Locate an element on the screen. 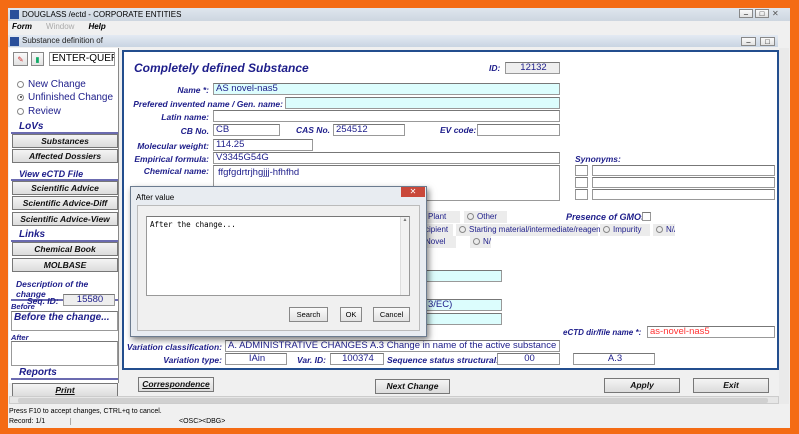  record-indicator: Record: 1/1 is located at coordinates (40, 421).